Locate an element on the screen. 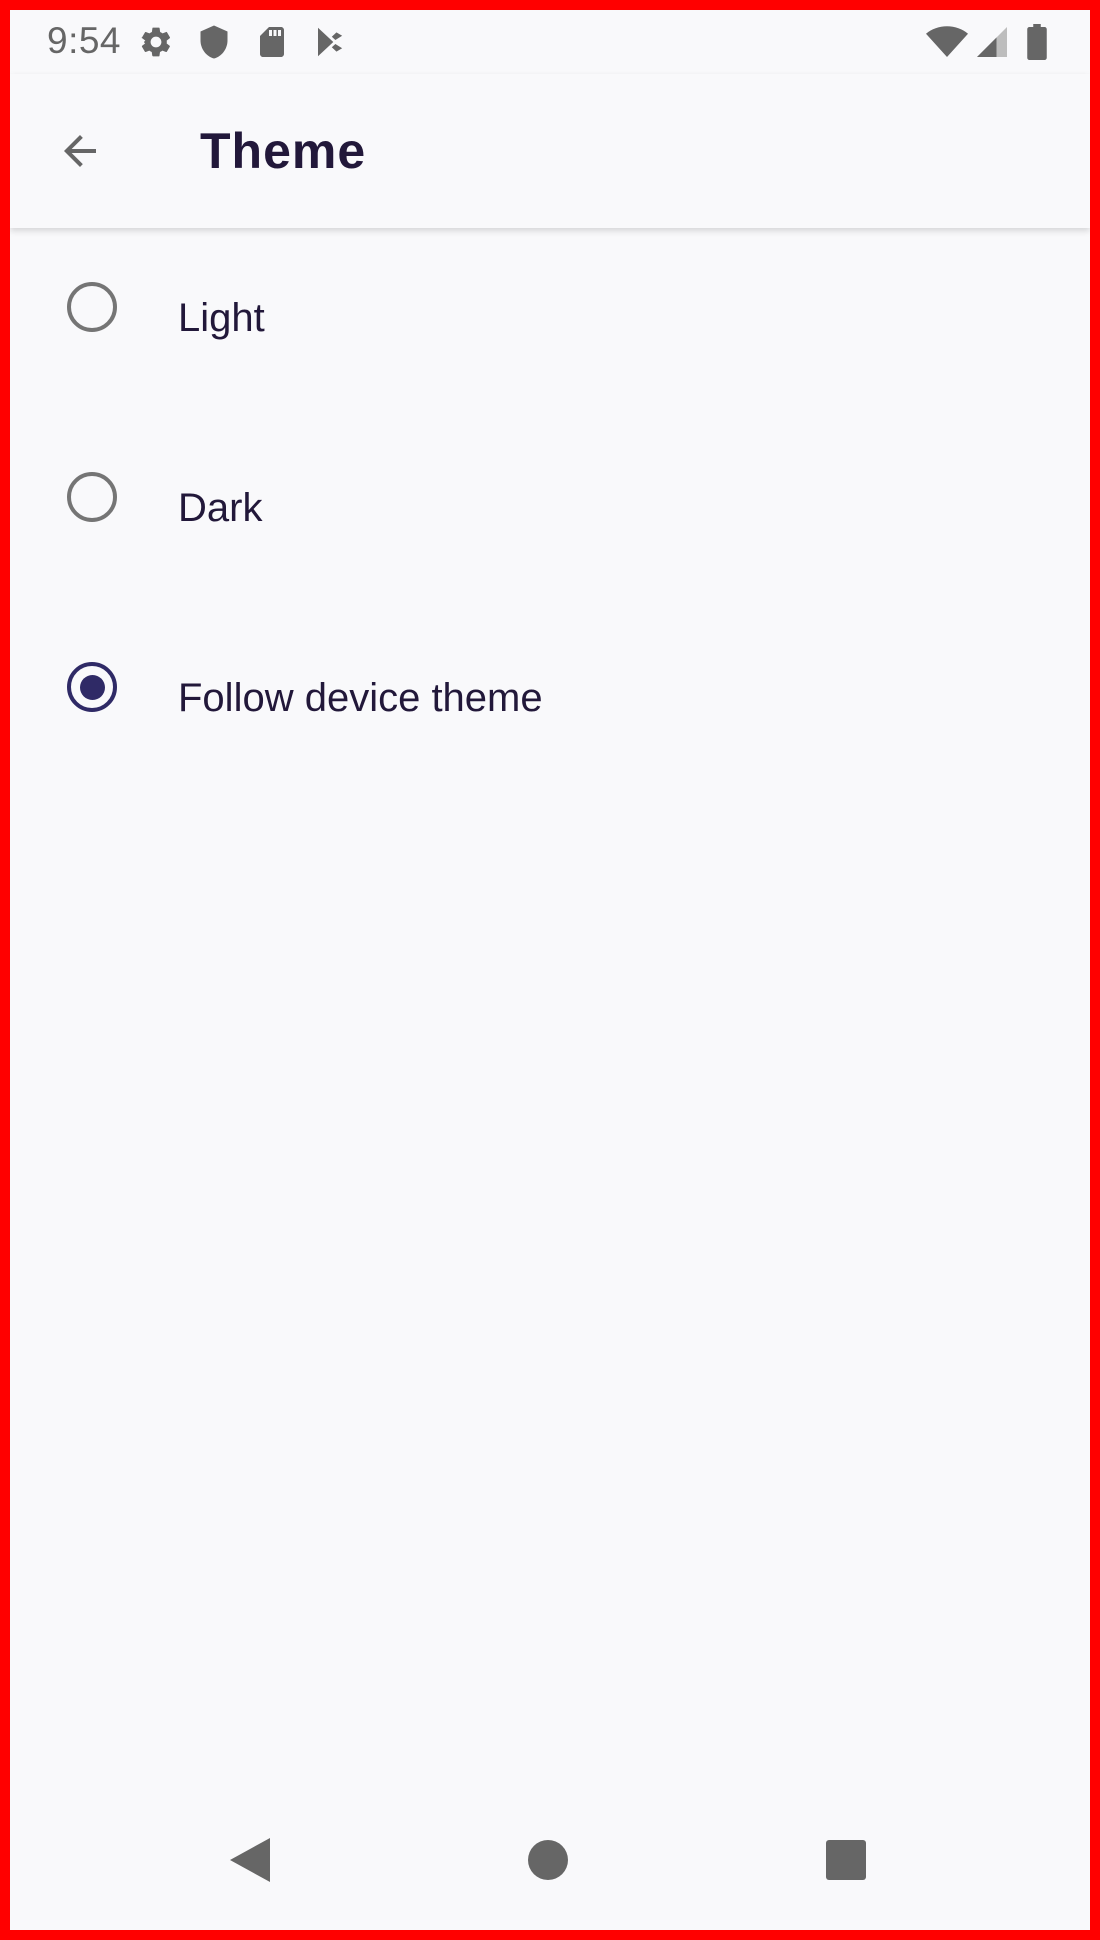 This screenshot has height=1940, width=1100. arrow-left-icon is located at coordinates (80, 151).